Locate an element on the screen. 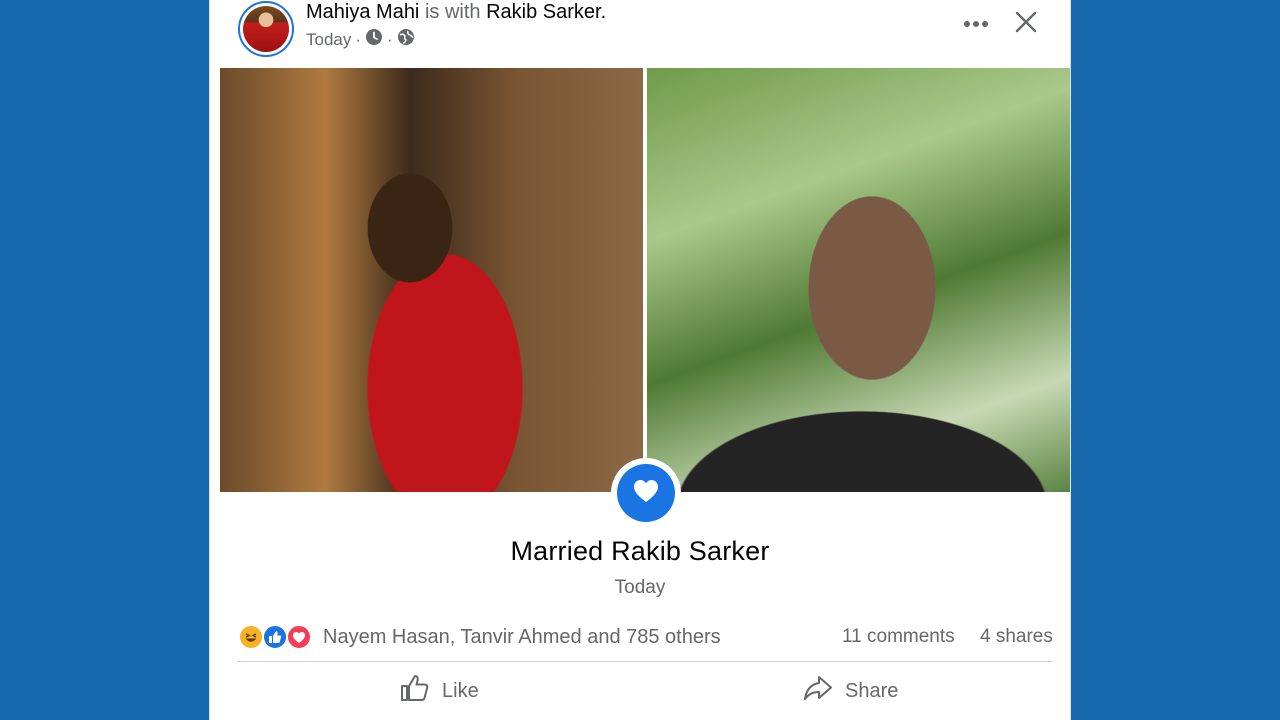  with-text: is with is located at coordinates (452, 12).